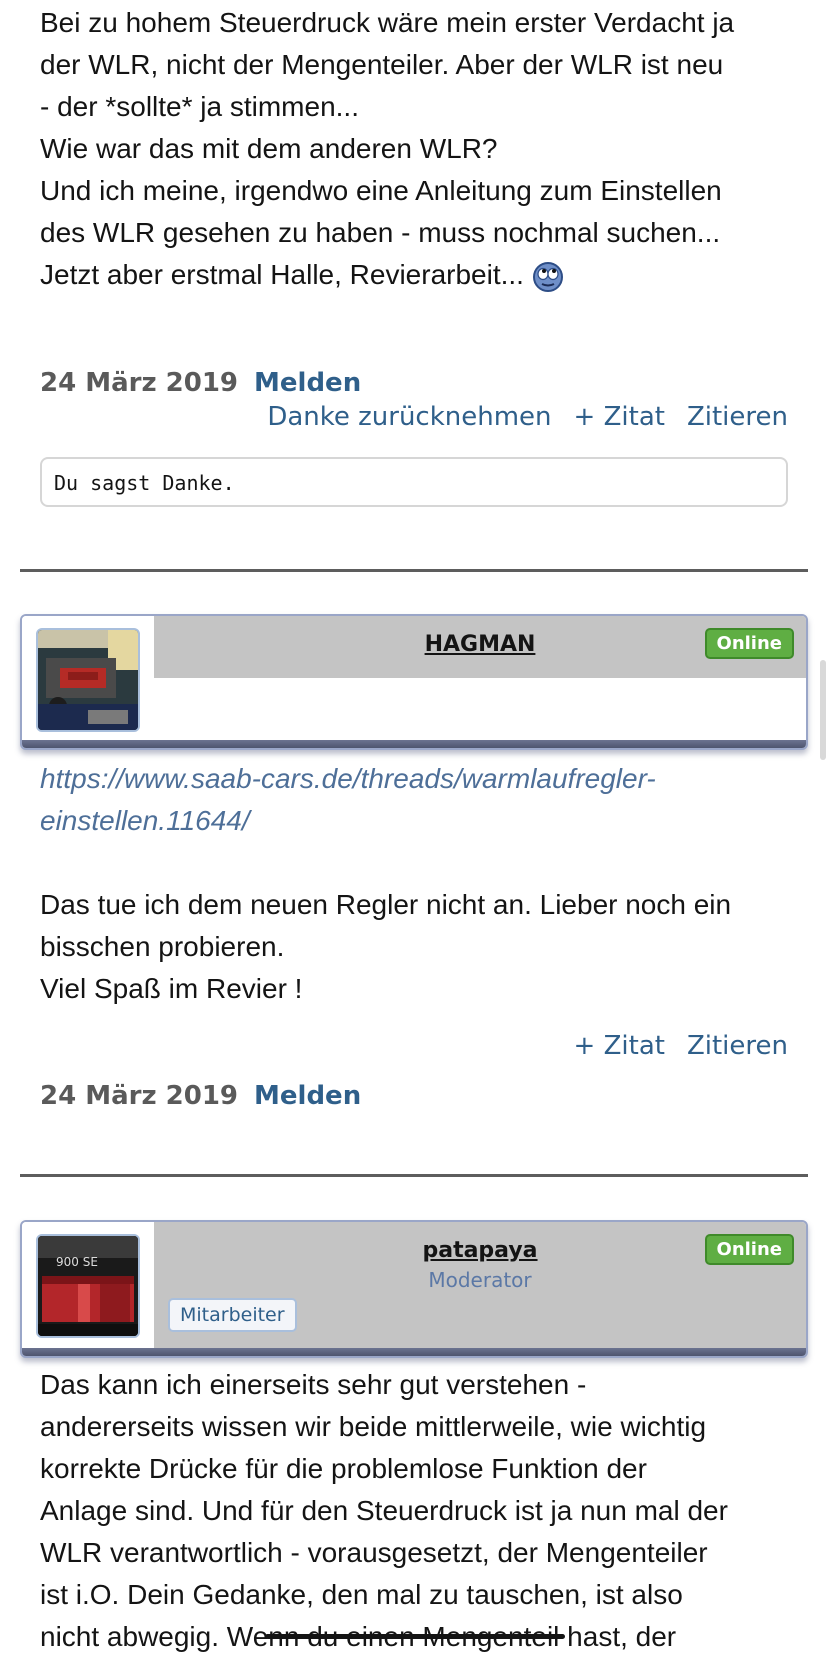 The width and height of the screenshot is (828, 1659). What do you see at coordinates (77, 1262) in the screenshot?
I see `svg-text: 900 SE` at bounding box center [77, 1262].